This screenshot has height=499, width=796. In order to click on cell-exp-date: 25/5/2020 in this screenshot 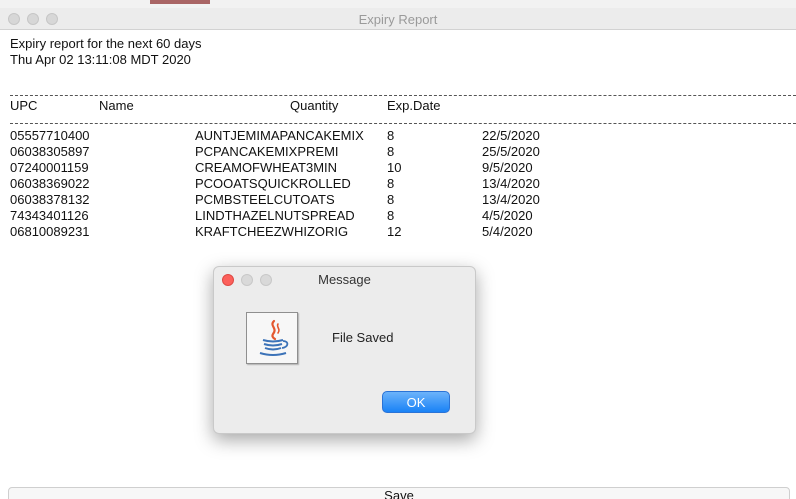, I will do `click(511, 151)`.